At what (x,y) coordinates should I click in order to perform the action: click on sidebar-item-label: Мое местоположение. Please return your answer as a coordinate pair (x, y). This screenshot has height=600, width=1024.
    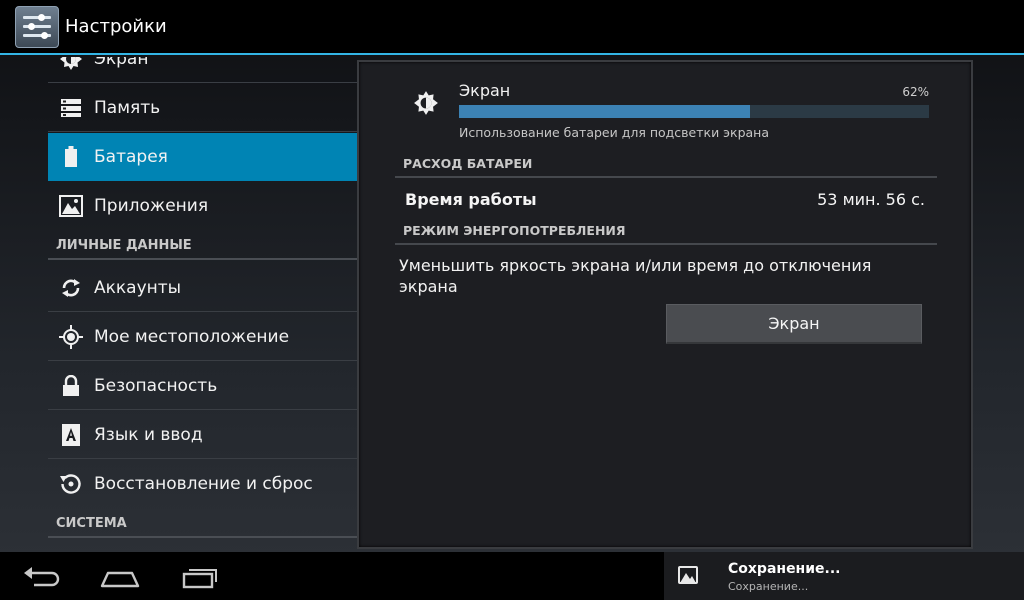
    Looking at the image, I should click on (192, 336).